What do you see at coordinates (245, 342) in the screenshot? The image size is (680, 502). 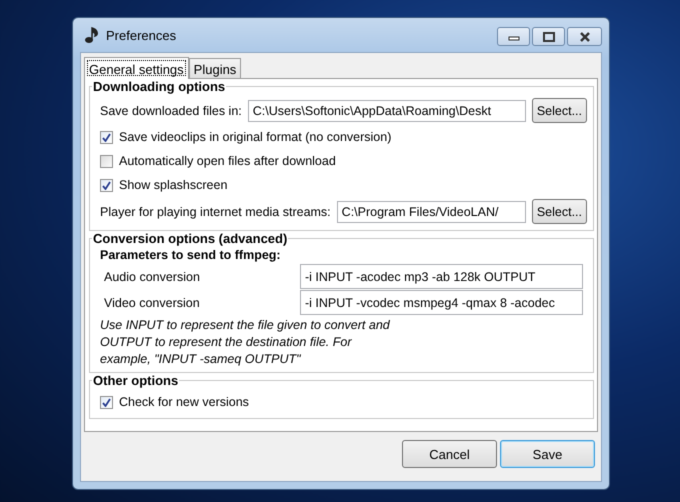 I see `help-text: Use INPUT to represent the file given to convert and OUTPUT to represent the destination file. For example, "INPUT -sameq OUTPUT"` at bounding box center [245, 342].